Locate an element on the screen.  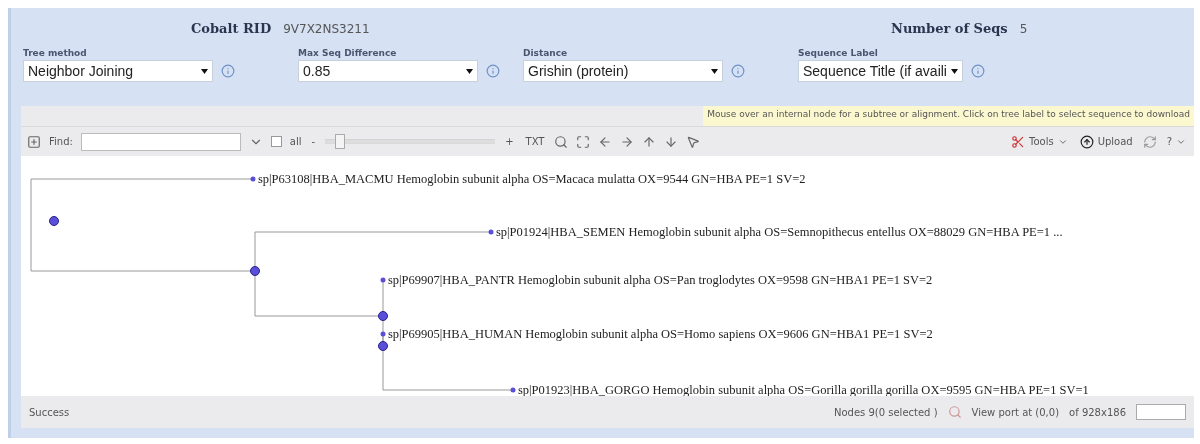
overview-box is located at coordinates (1161, 412).